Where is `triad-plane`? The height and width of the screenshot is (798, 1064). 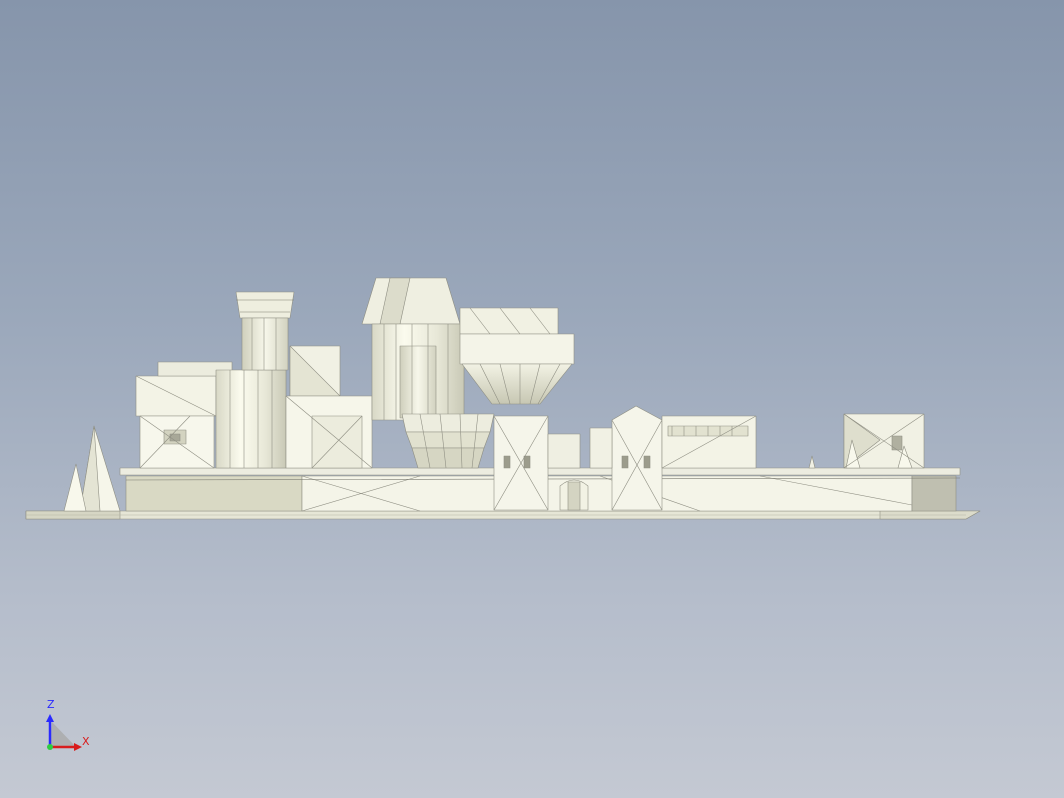 triad-plane is located at coordinates (63, 734).